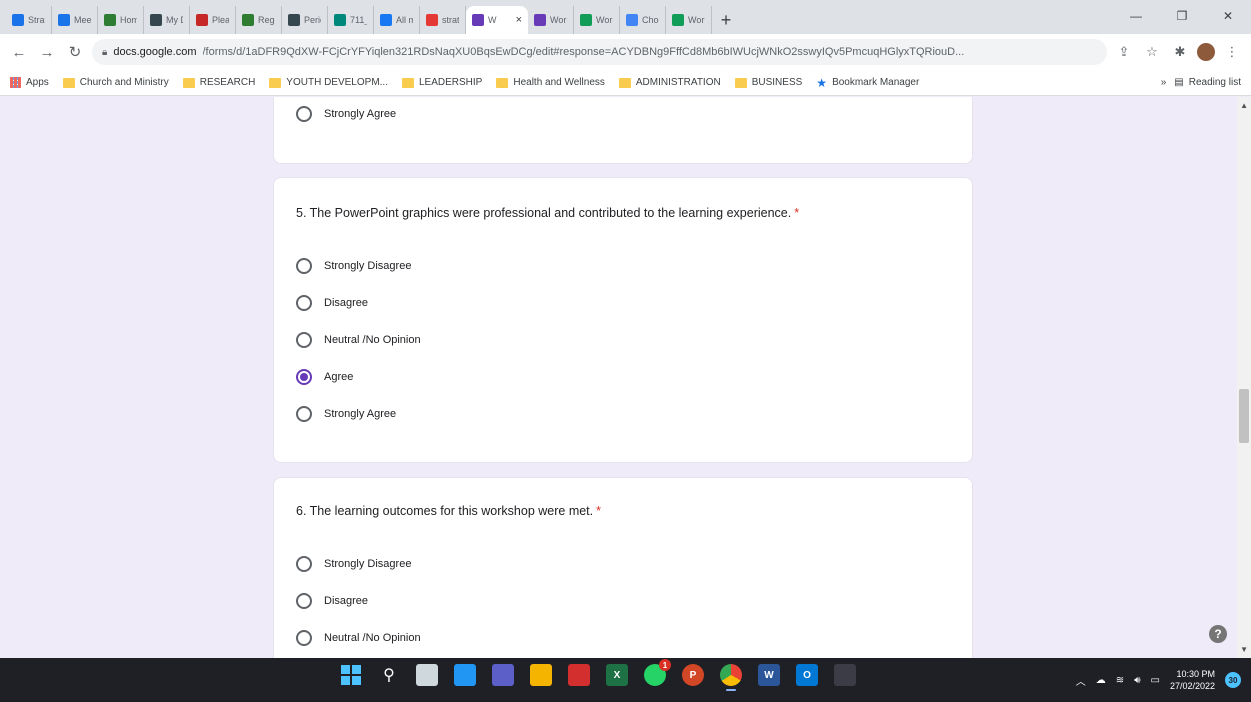 The width and height of the screenshot is (1251, 702). I want to click on close-window-button: ✕, so click(1228, 16).